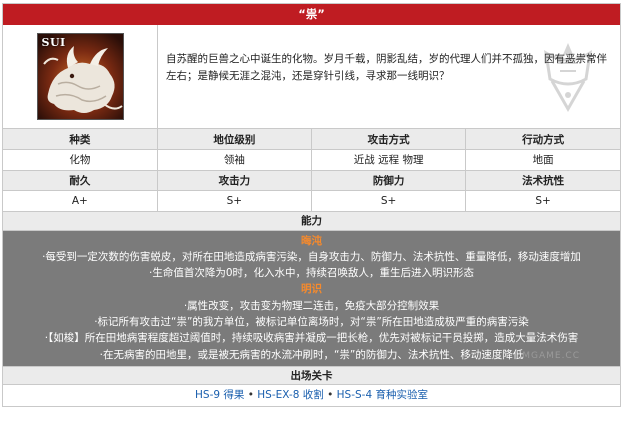 This screenshot has width=626, height=429. What do you see at coordinates (389, 160) in the screenshot?
I see `stat-value: 近战 远程 物理` at bounding box center [389, 160].